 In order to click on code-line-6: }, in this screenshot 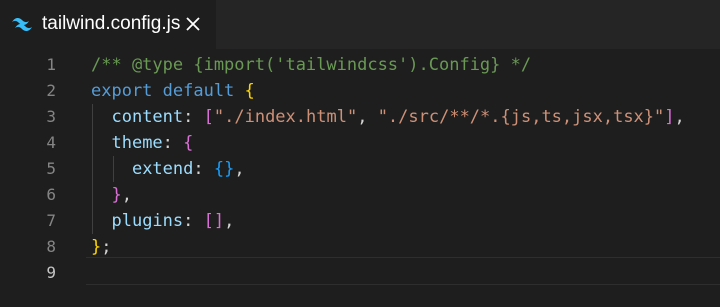, I will do `click(111, 195)`.